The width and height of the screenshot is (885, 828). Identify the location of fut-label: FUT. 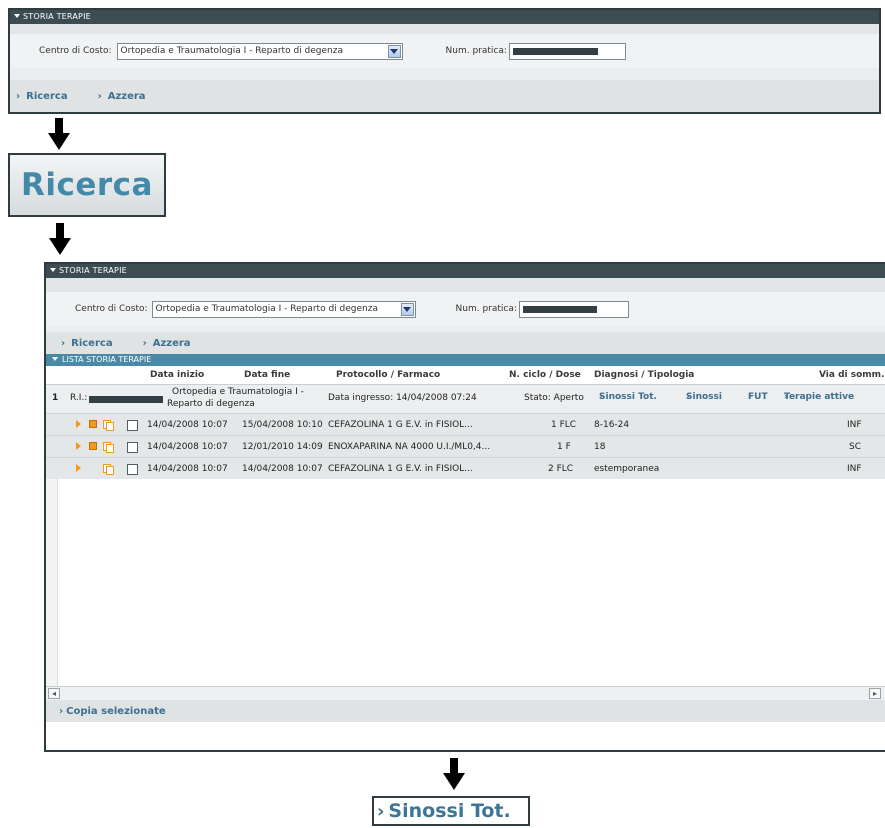
(758, 397).